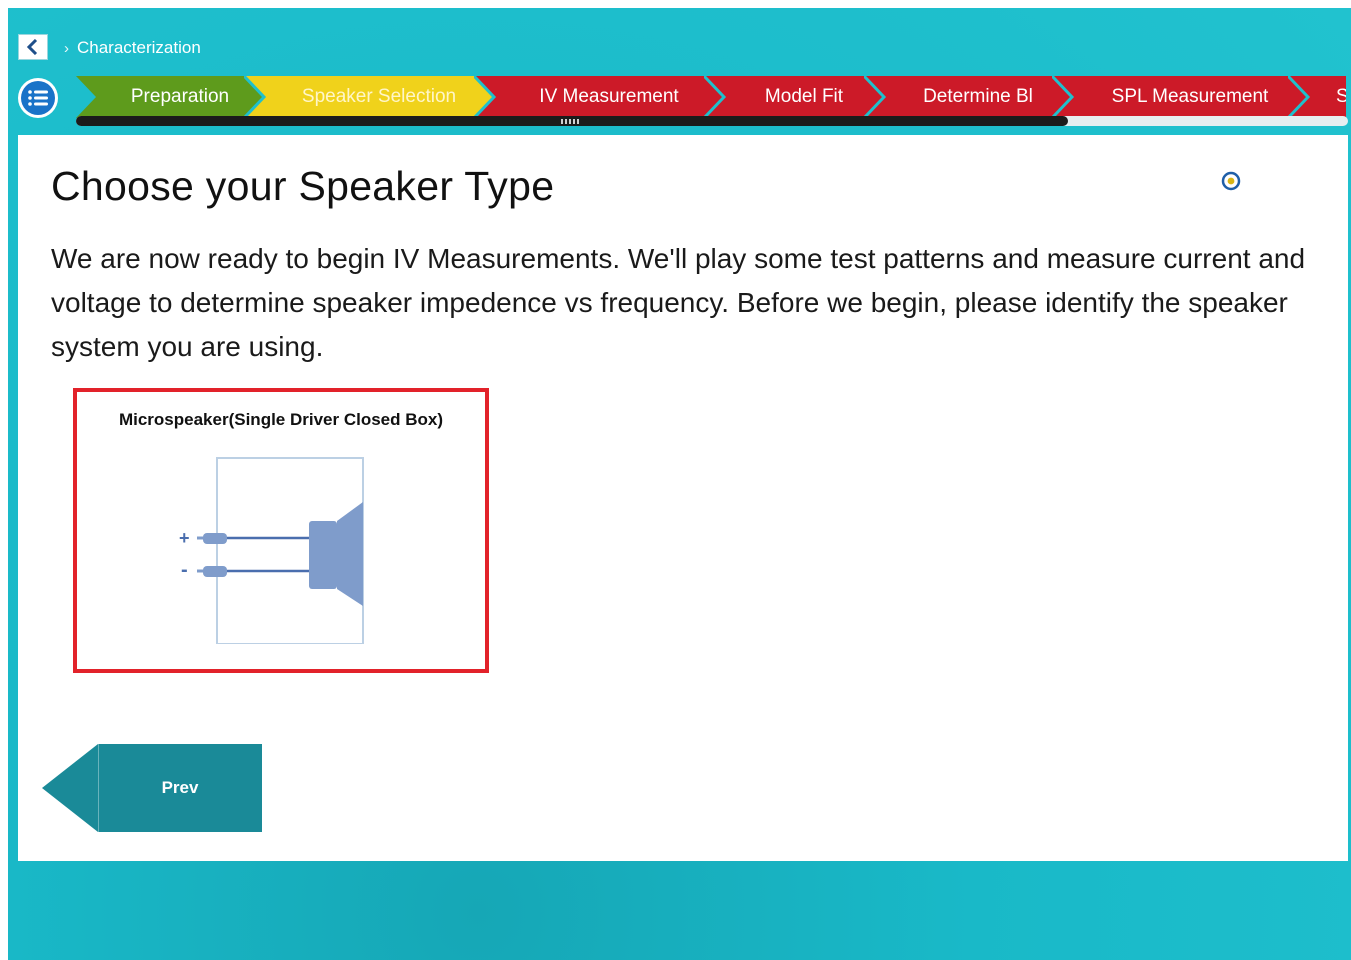 The height and width of the screenshot is (960, 1351). I want to click on list-icon, so click(38, 98).